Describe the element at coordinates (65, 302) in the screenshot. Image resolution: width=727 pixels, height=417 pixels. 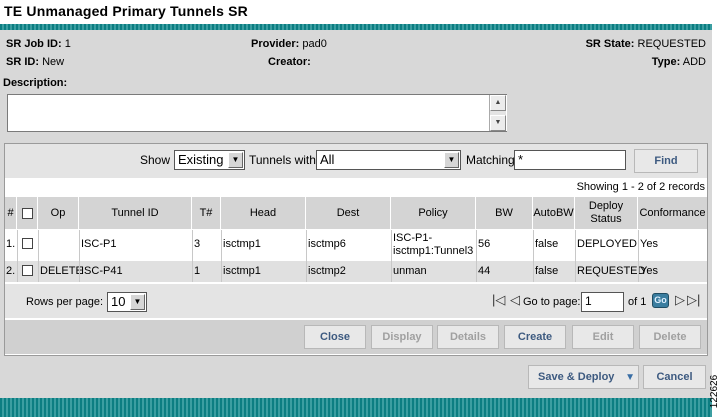
I see `rows-per-page-label: Rows per page:` at that location.